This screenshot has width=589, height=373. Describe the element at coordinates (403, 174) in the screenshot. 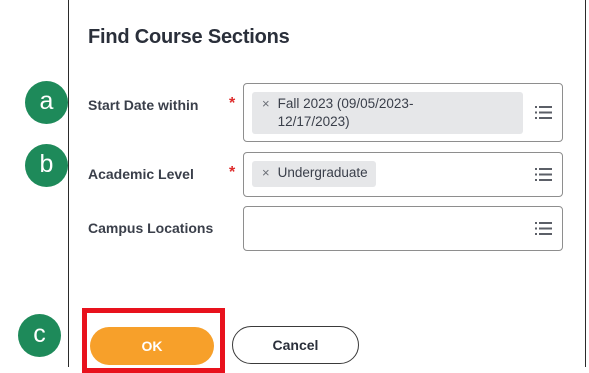

I see `academic-level-field: × Undergraduate` at that location.